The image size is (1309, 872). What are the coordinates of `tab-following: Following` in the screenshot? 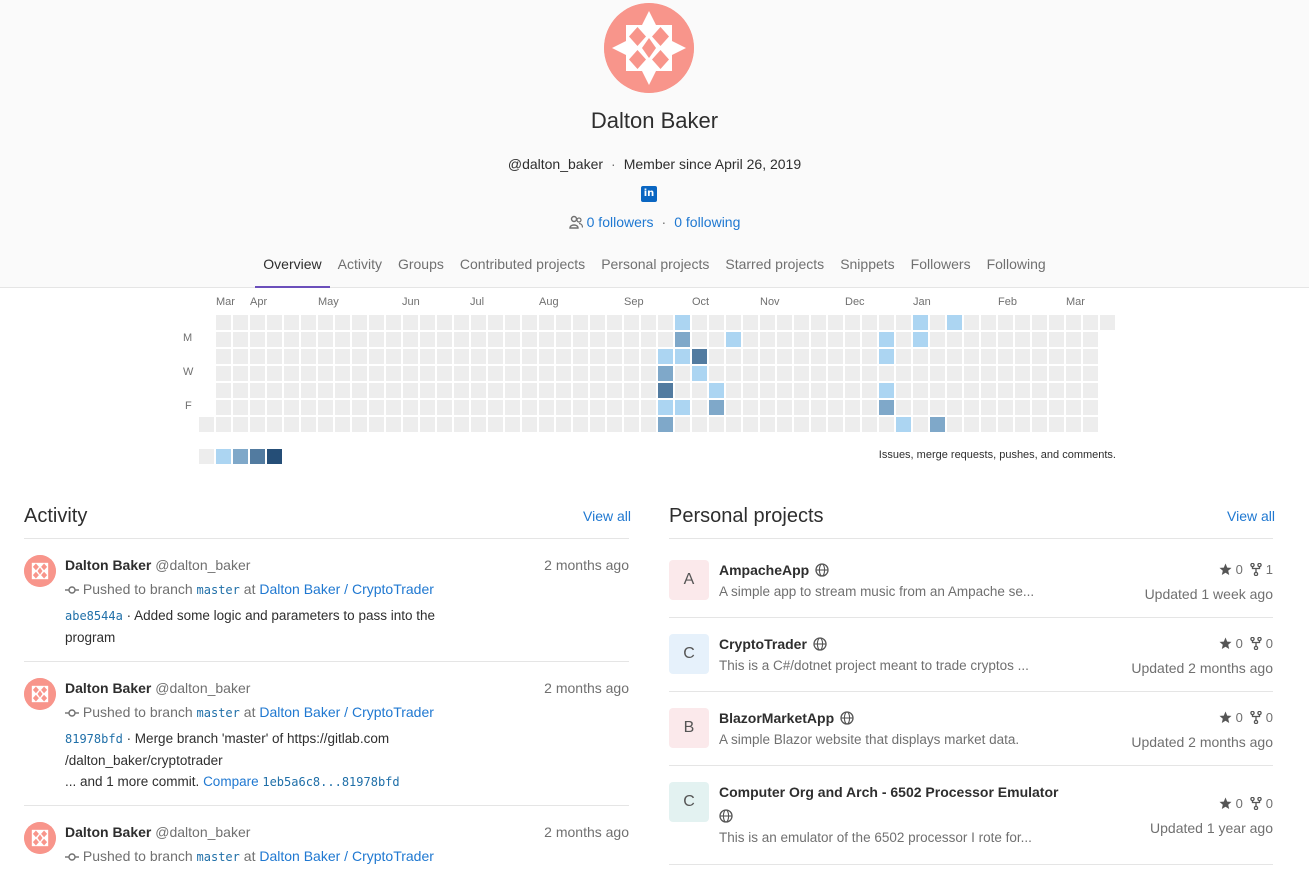 It's located at (1016, 267).